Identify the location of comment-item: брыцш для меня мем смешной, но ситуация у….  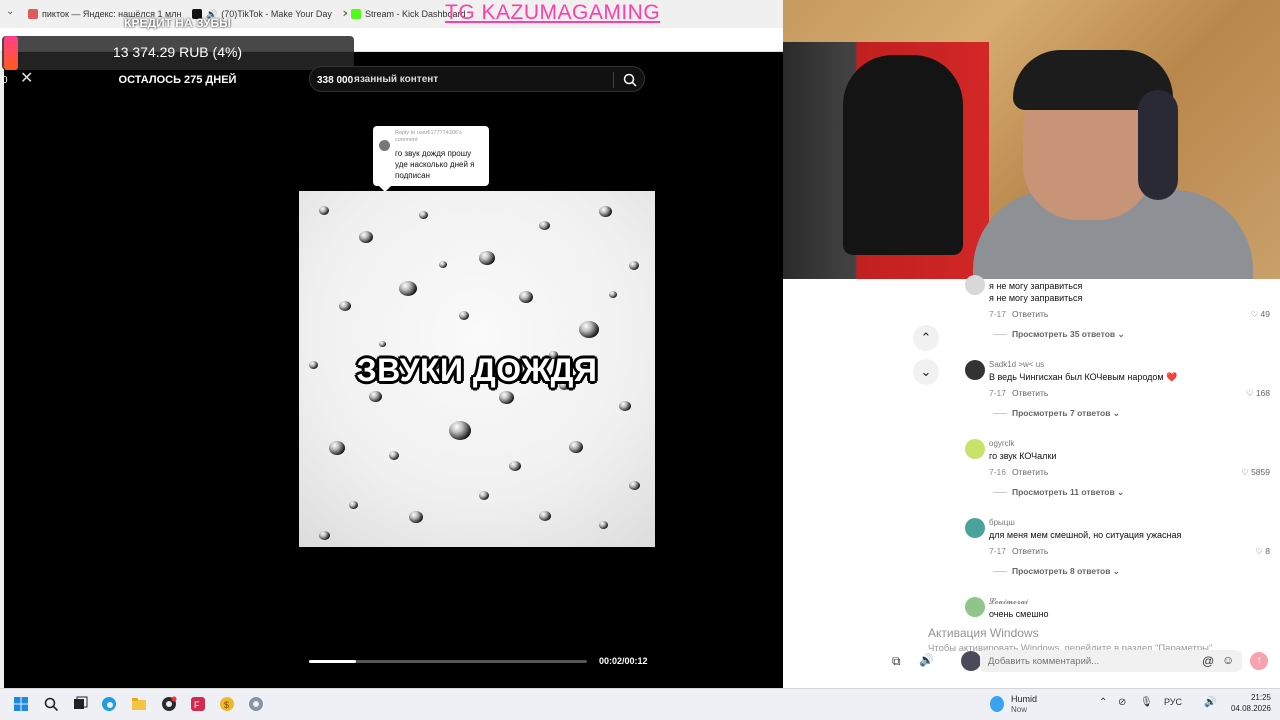
(1031, 556).